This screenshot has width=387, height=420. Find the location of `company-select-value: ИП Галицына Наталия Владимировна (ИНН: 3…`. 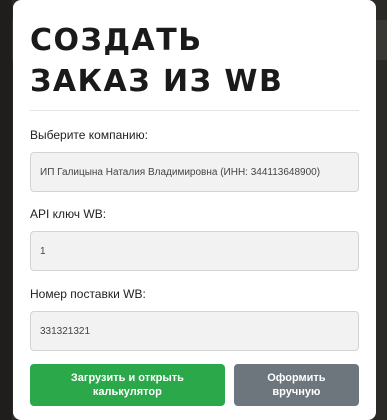

company-select-value: ИП Галицына Наталия Владимировна (ИНН: 3… is located at coordinates (180, 172).